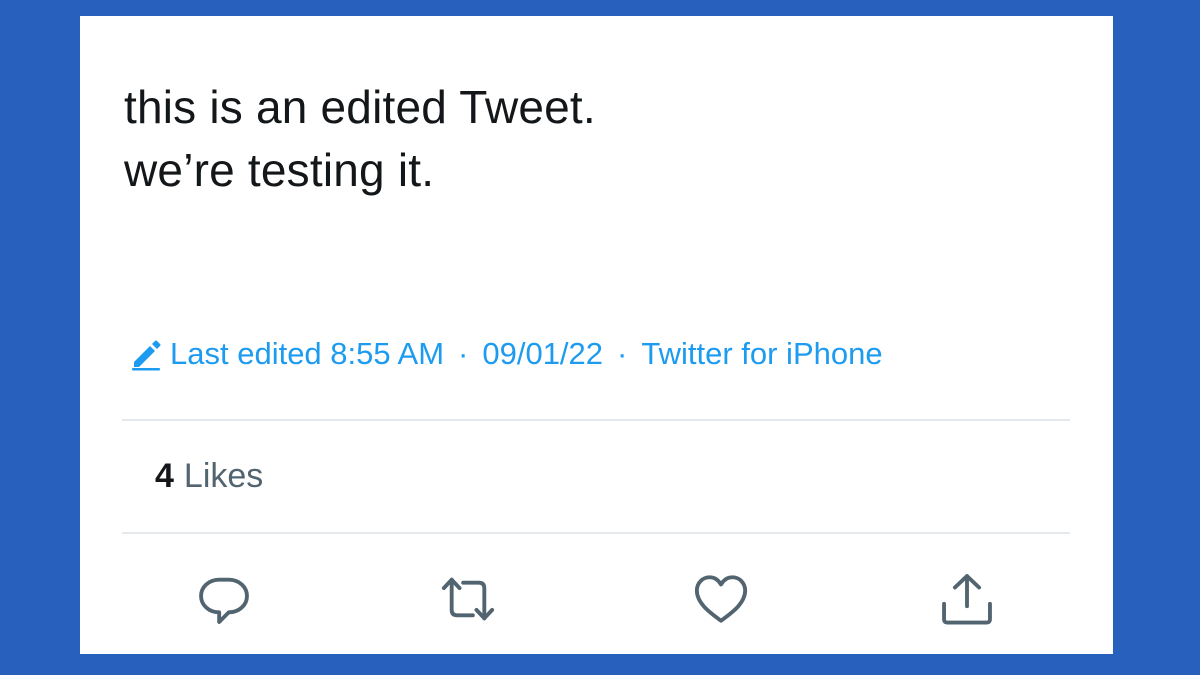 Image resolution: width=1200 pixels, height=675 pixels. I want to click on share-button, so click(967, 599).